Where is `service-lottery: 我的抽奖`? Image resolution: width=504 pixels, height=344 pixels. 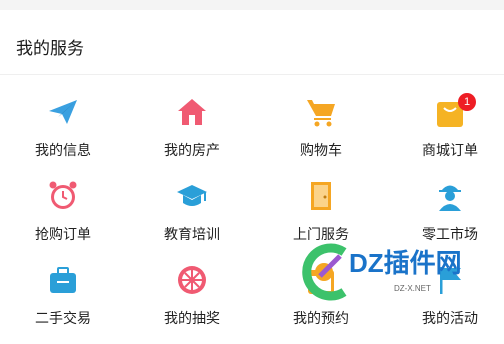
service-lottery: 我的抽奖 is located at coordinates (192, 304).